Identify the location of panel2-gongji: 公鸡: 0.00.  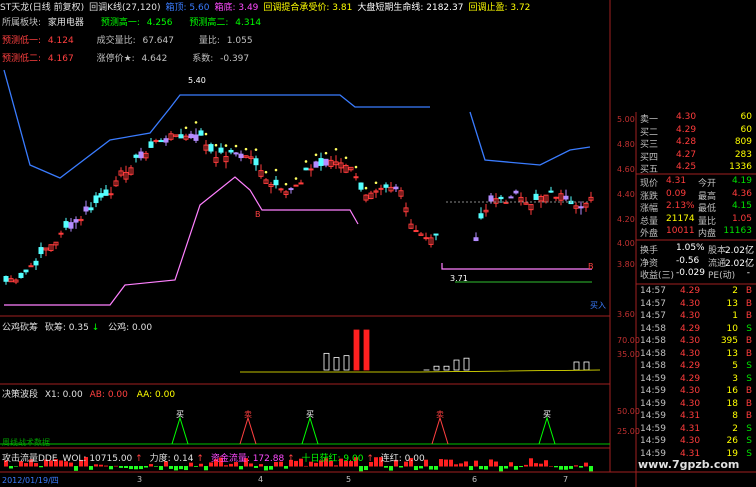
(130, 328).